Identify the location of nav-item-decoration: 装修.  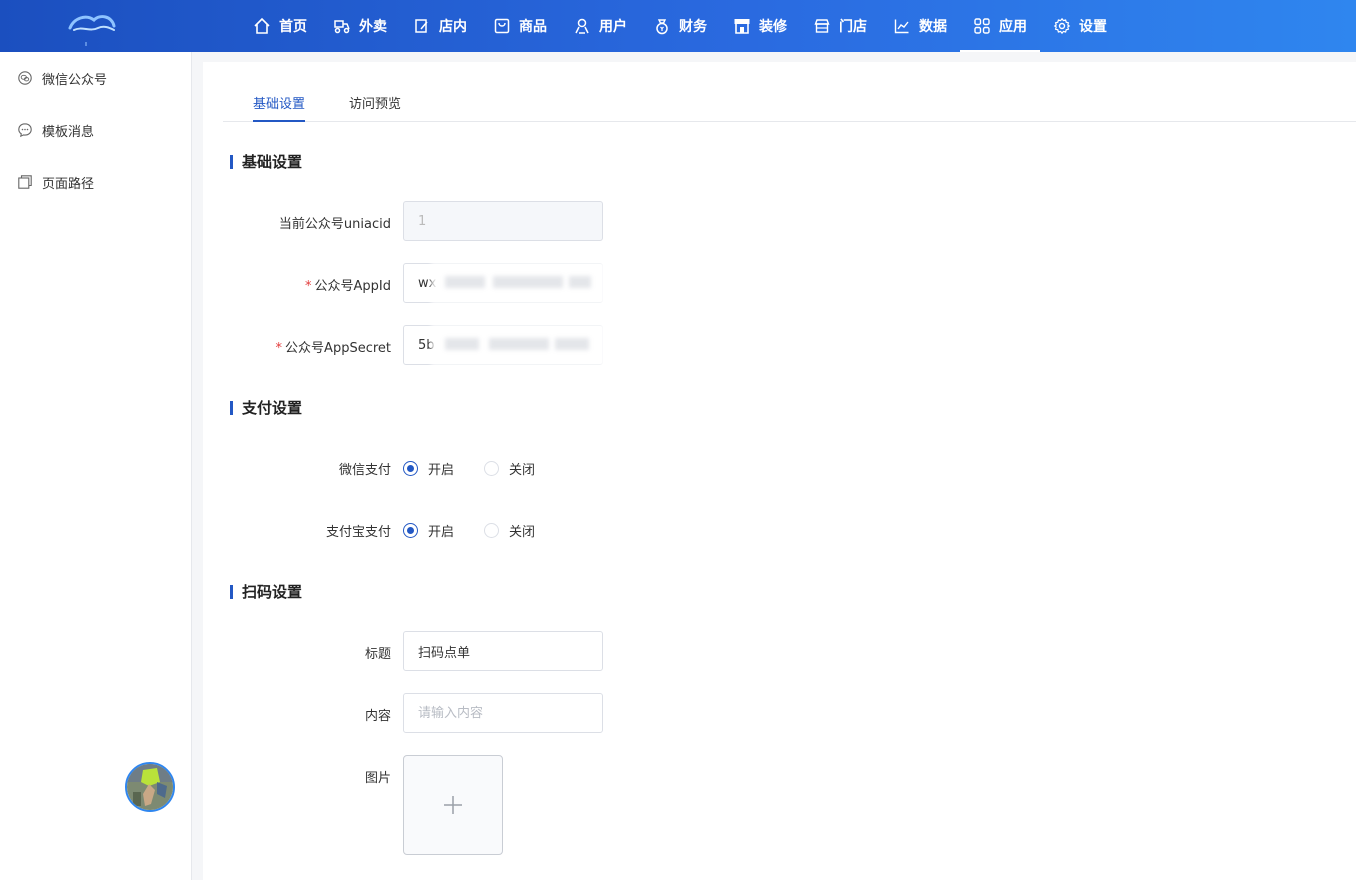
(760, 26).